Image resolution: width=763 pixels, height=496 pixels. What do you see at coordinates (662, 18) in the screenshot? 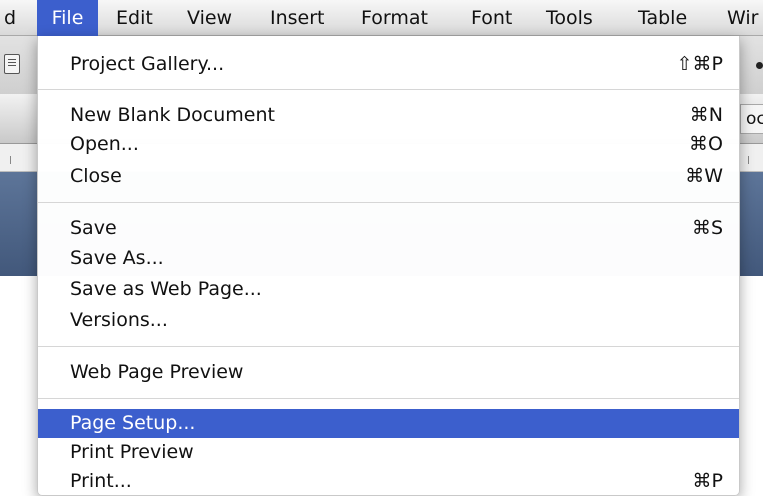
I see `menubar-table: Table` at bounding box center [662, 18].